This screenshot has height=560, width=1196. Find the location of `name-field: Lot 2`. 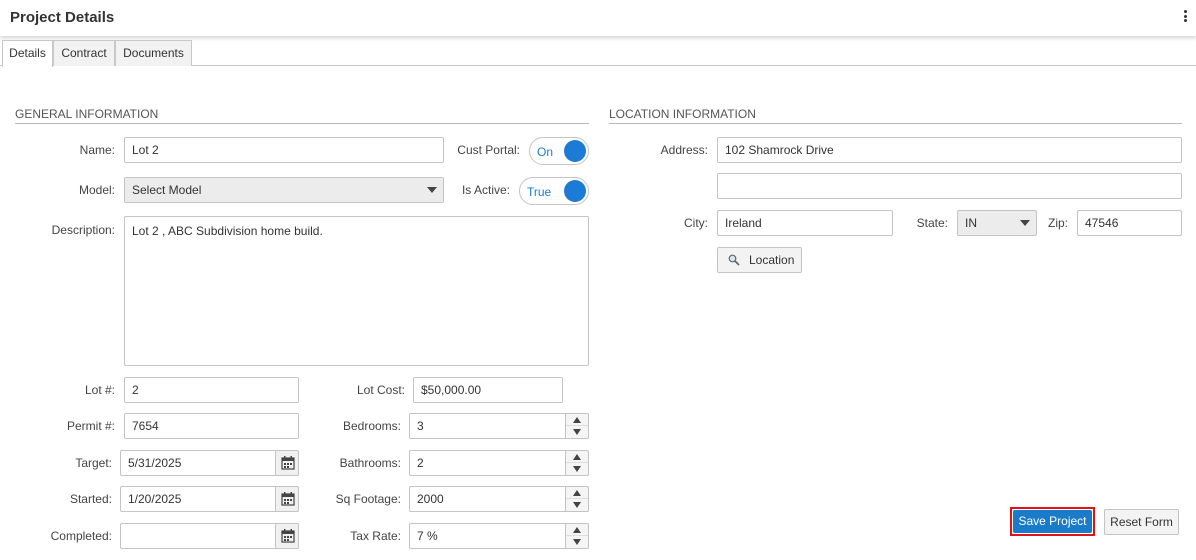

name-field: Lot 2 is located at coordinates (284, 150).